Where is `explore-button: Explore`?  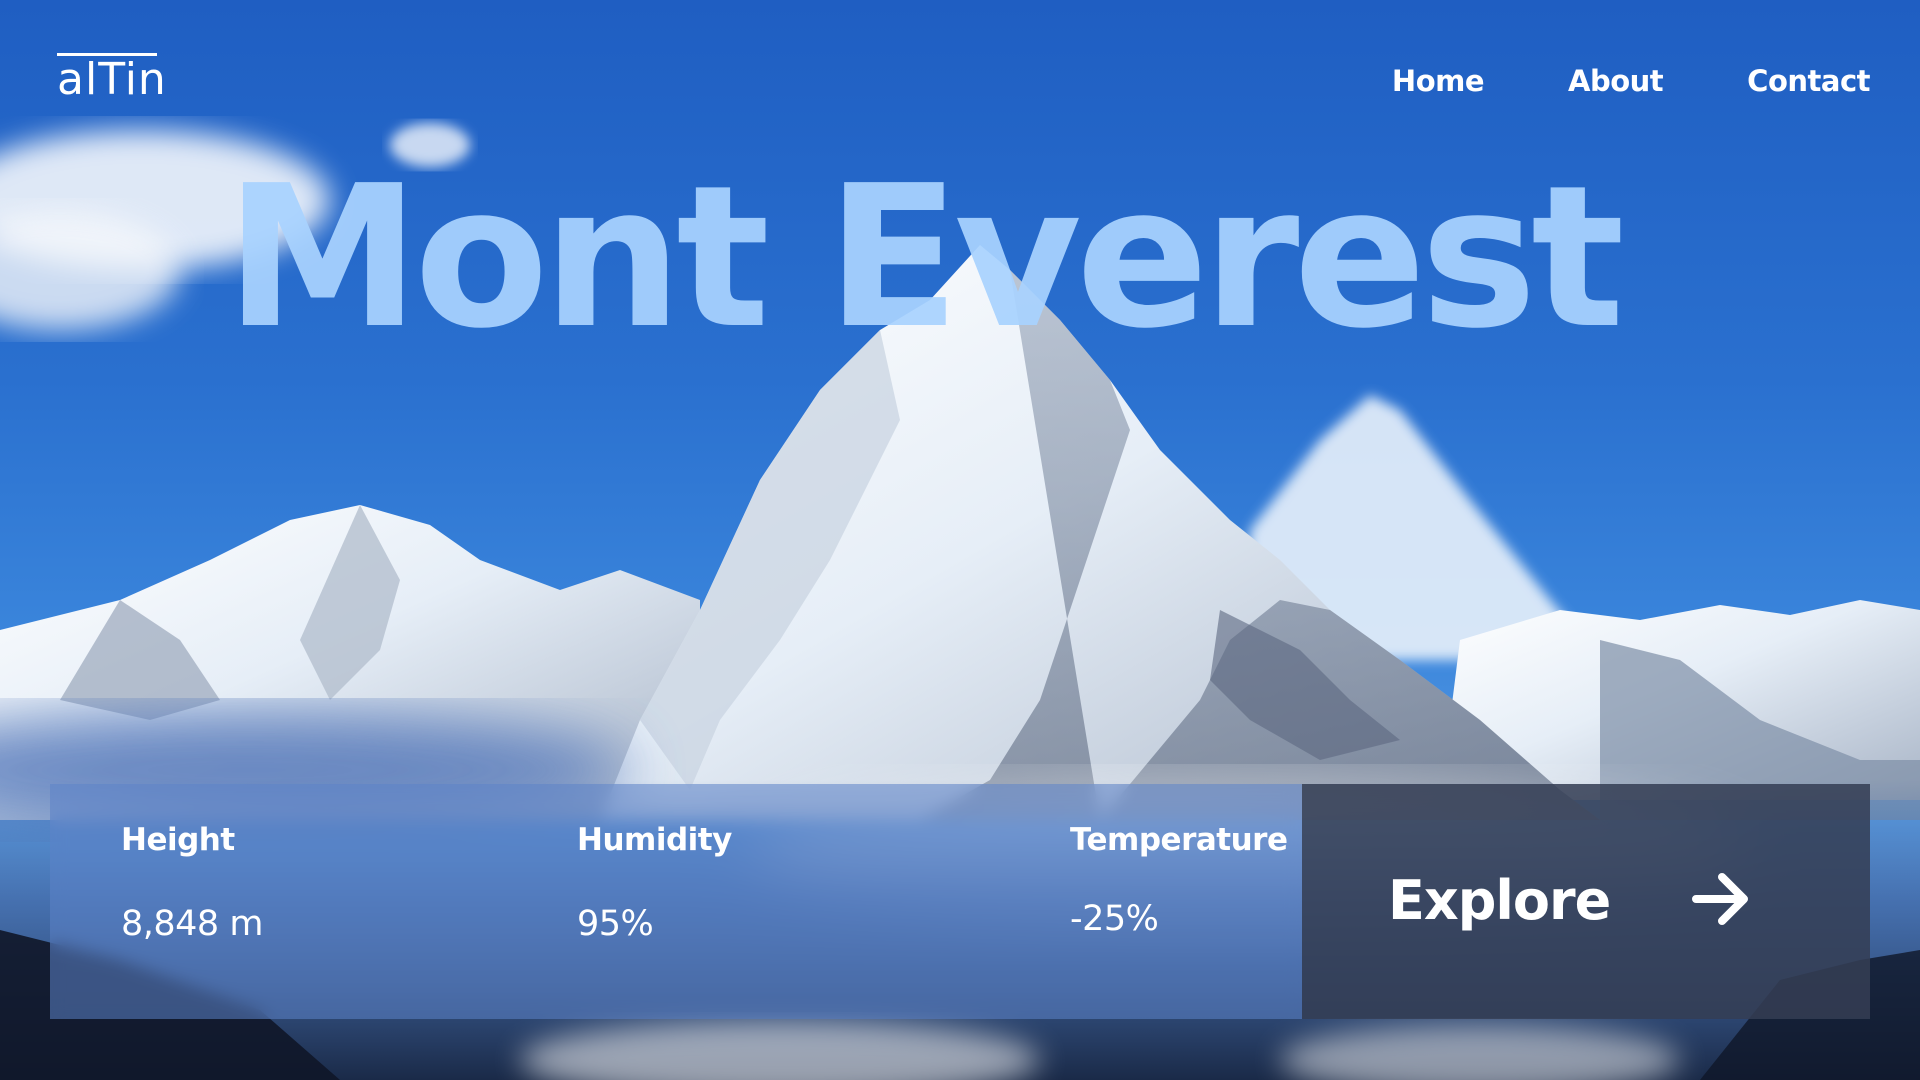
explore-button: Explore is located at coordinates (1586, 901).